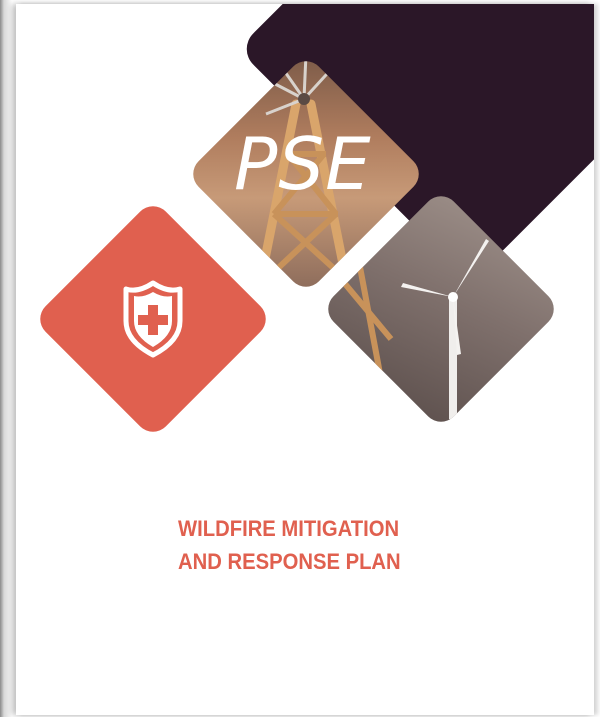  I want to click on shield-tile, so click(153, 319).